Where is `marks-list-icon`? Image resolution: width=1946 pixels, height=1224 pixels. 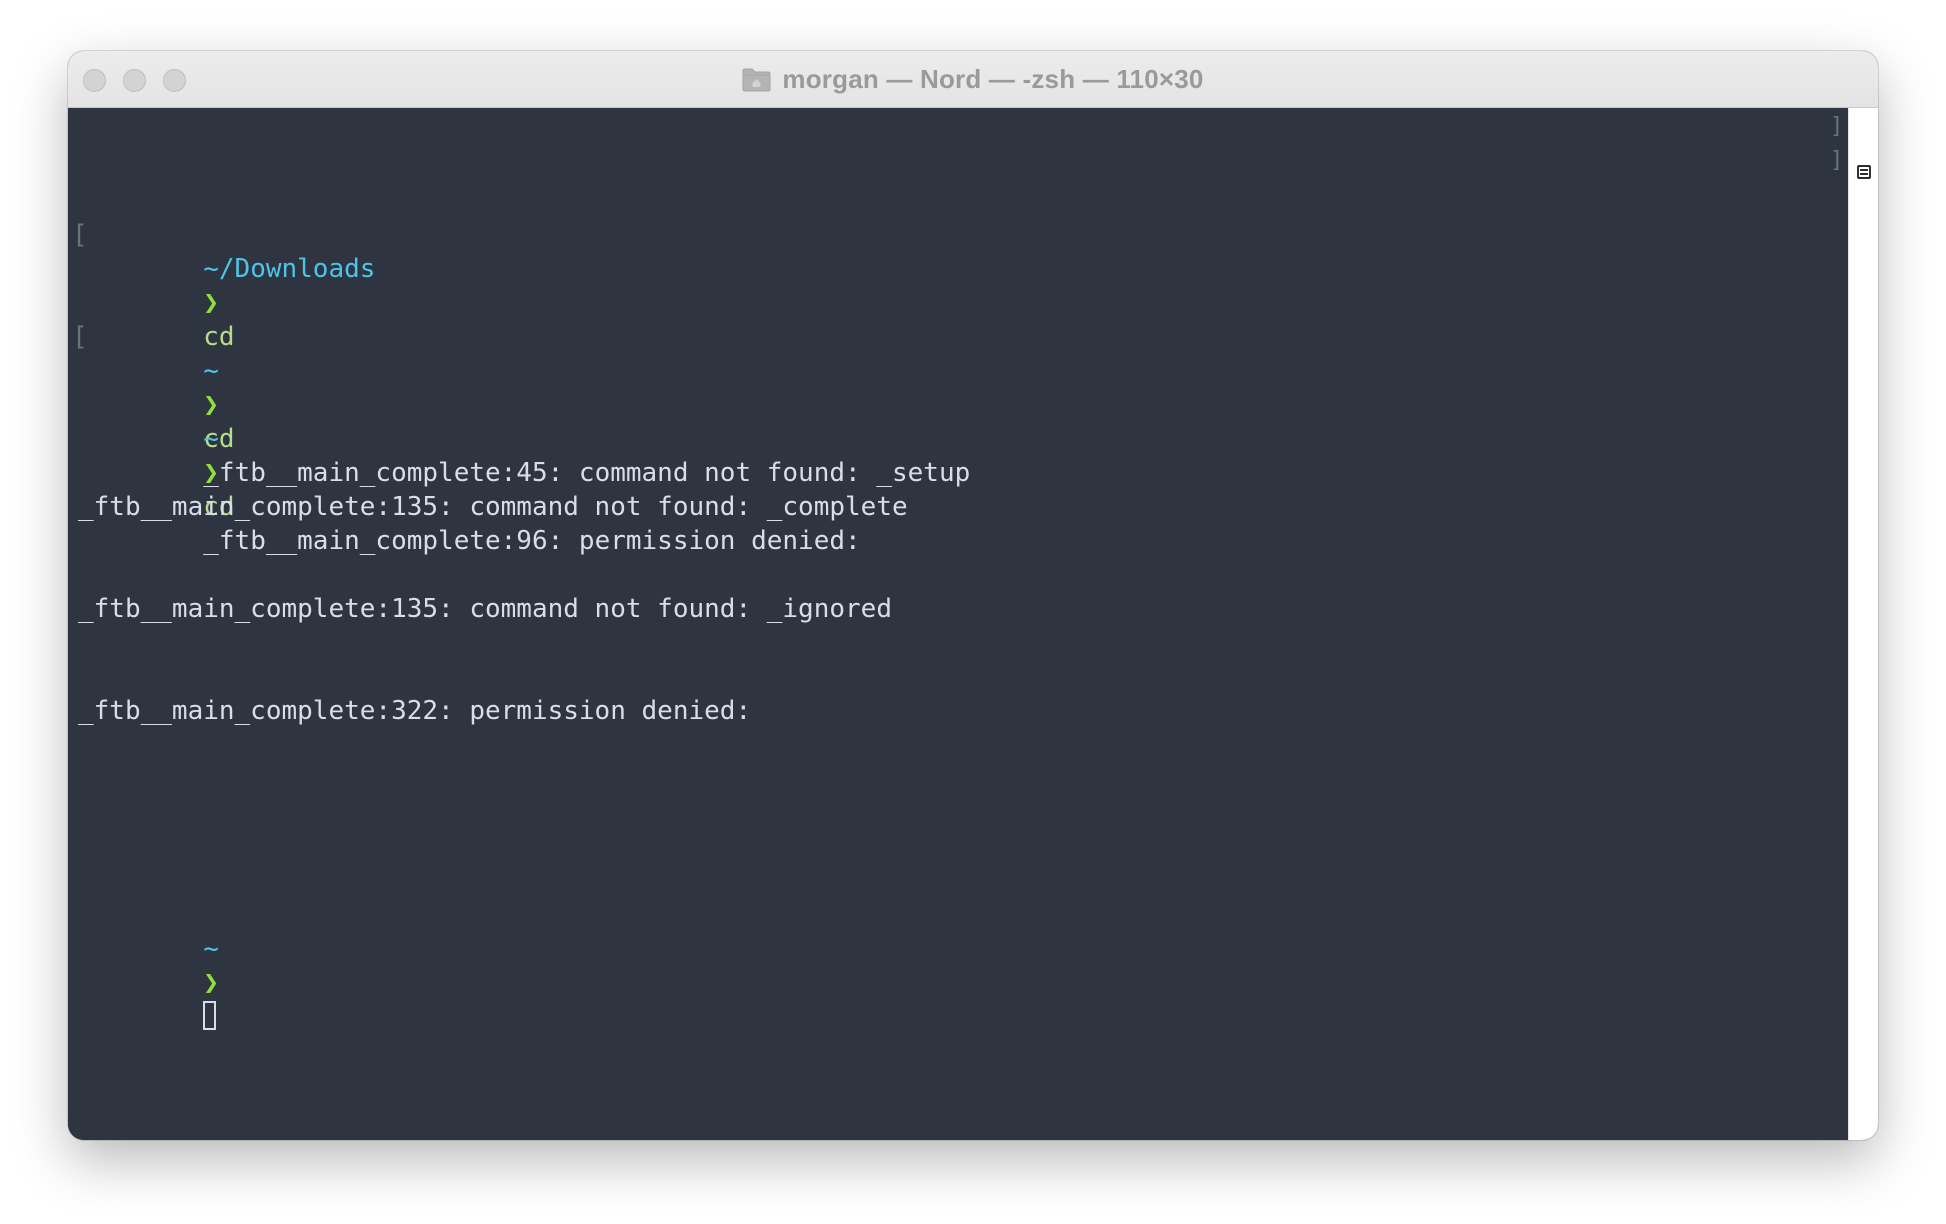
marks-list-icon is located at coordinates (1864, 172).